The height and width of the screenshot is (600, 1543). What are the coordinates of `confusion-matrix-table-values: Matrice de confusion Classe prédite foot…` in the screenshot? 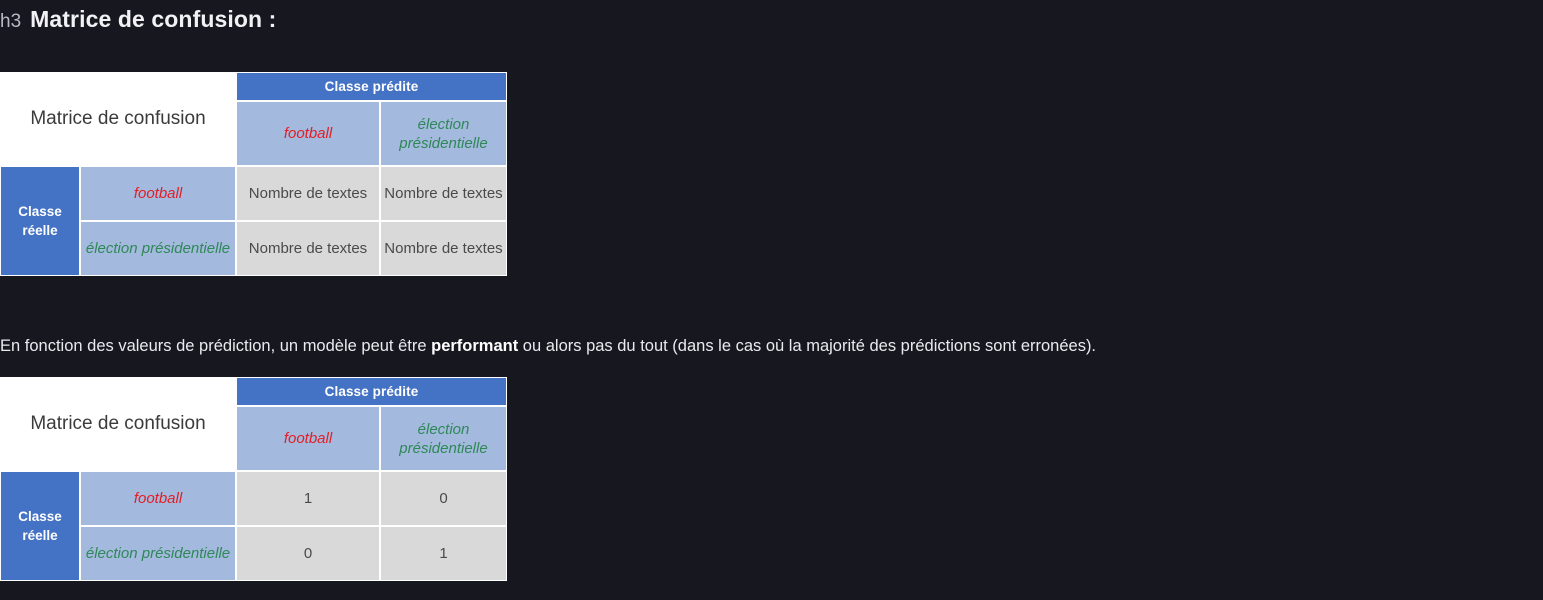 It's located at (253, 479).